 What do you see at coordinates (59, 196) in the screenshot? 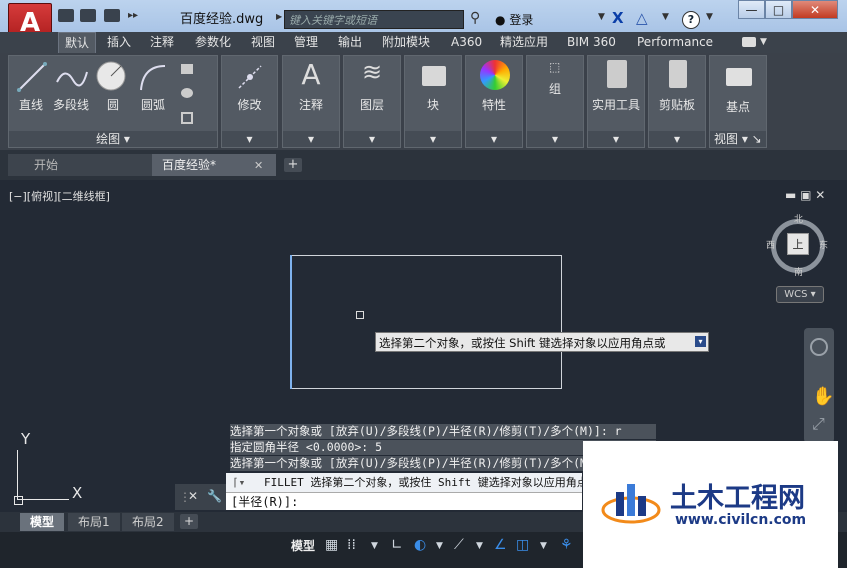
I see `viewport-controls-label: [−][俯视][二维线框]` at bounding box center [59, 196].